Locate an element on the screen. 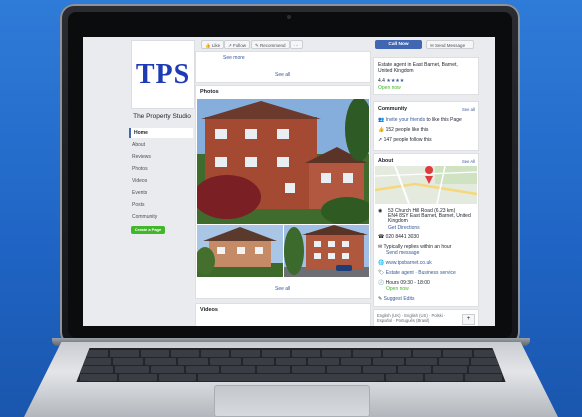 The width and height of the screenshot is (582, 417). community-see-all-link: See all is located at coordinates (468, 109).